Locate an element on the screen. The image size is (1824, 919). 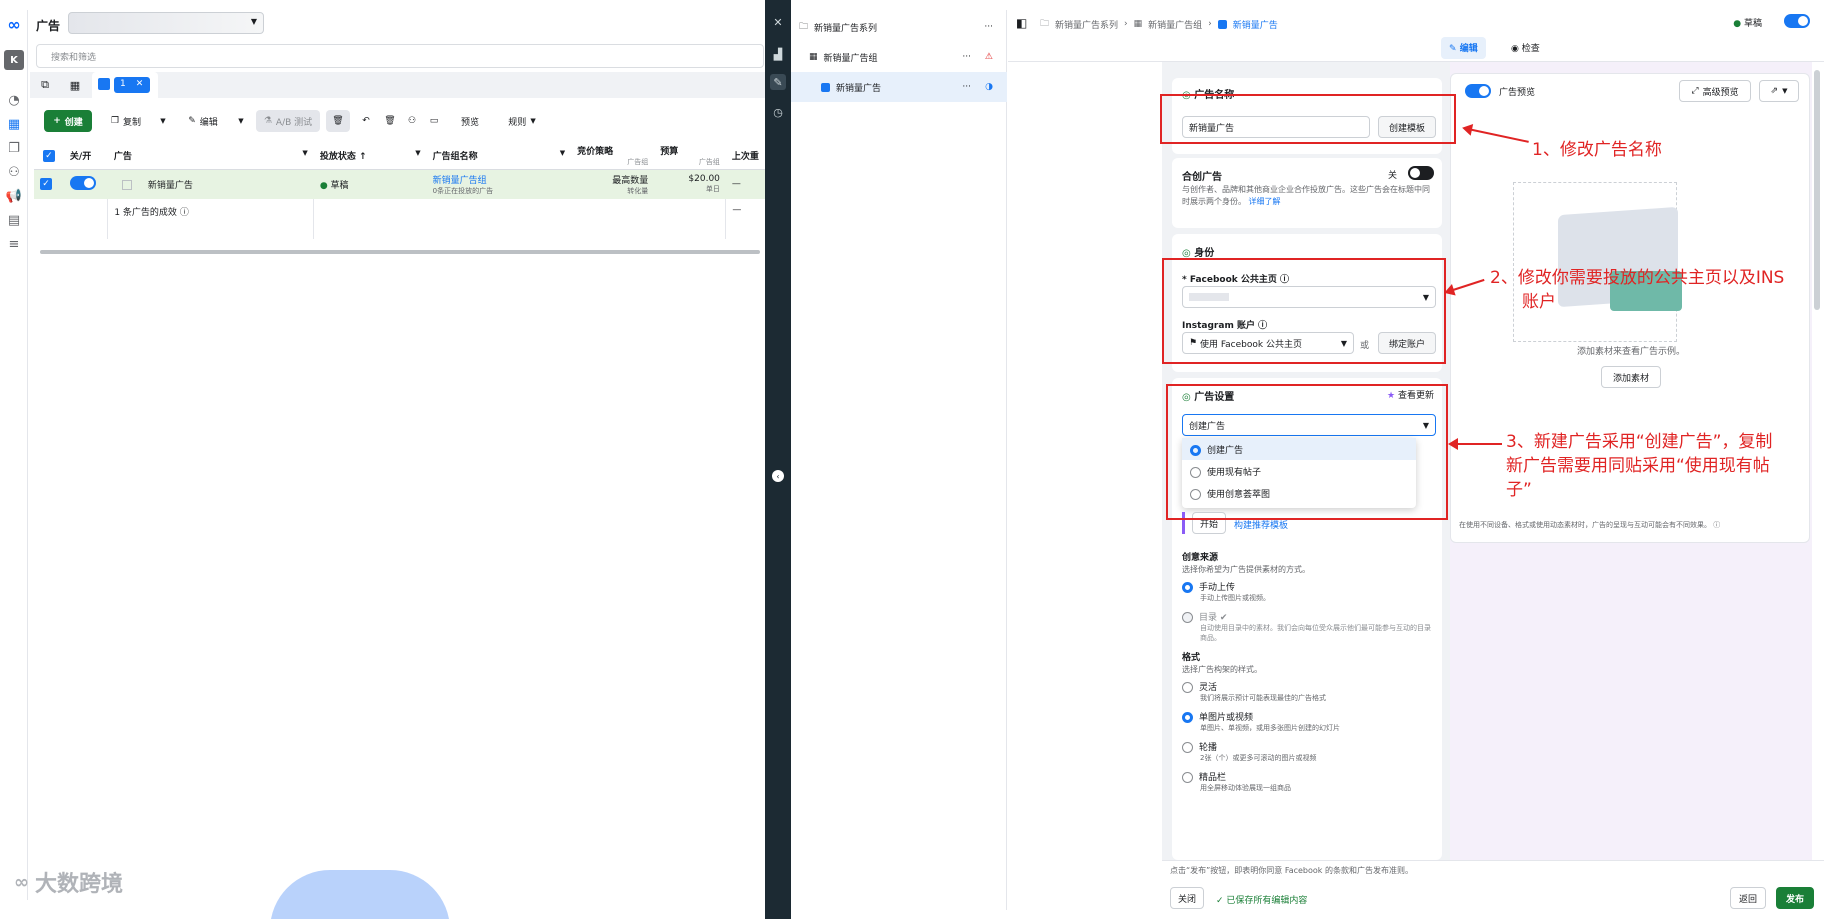
adset-grid-icon: ▦ is located at coordinates (75, 85).